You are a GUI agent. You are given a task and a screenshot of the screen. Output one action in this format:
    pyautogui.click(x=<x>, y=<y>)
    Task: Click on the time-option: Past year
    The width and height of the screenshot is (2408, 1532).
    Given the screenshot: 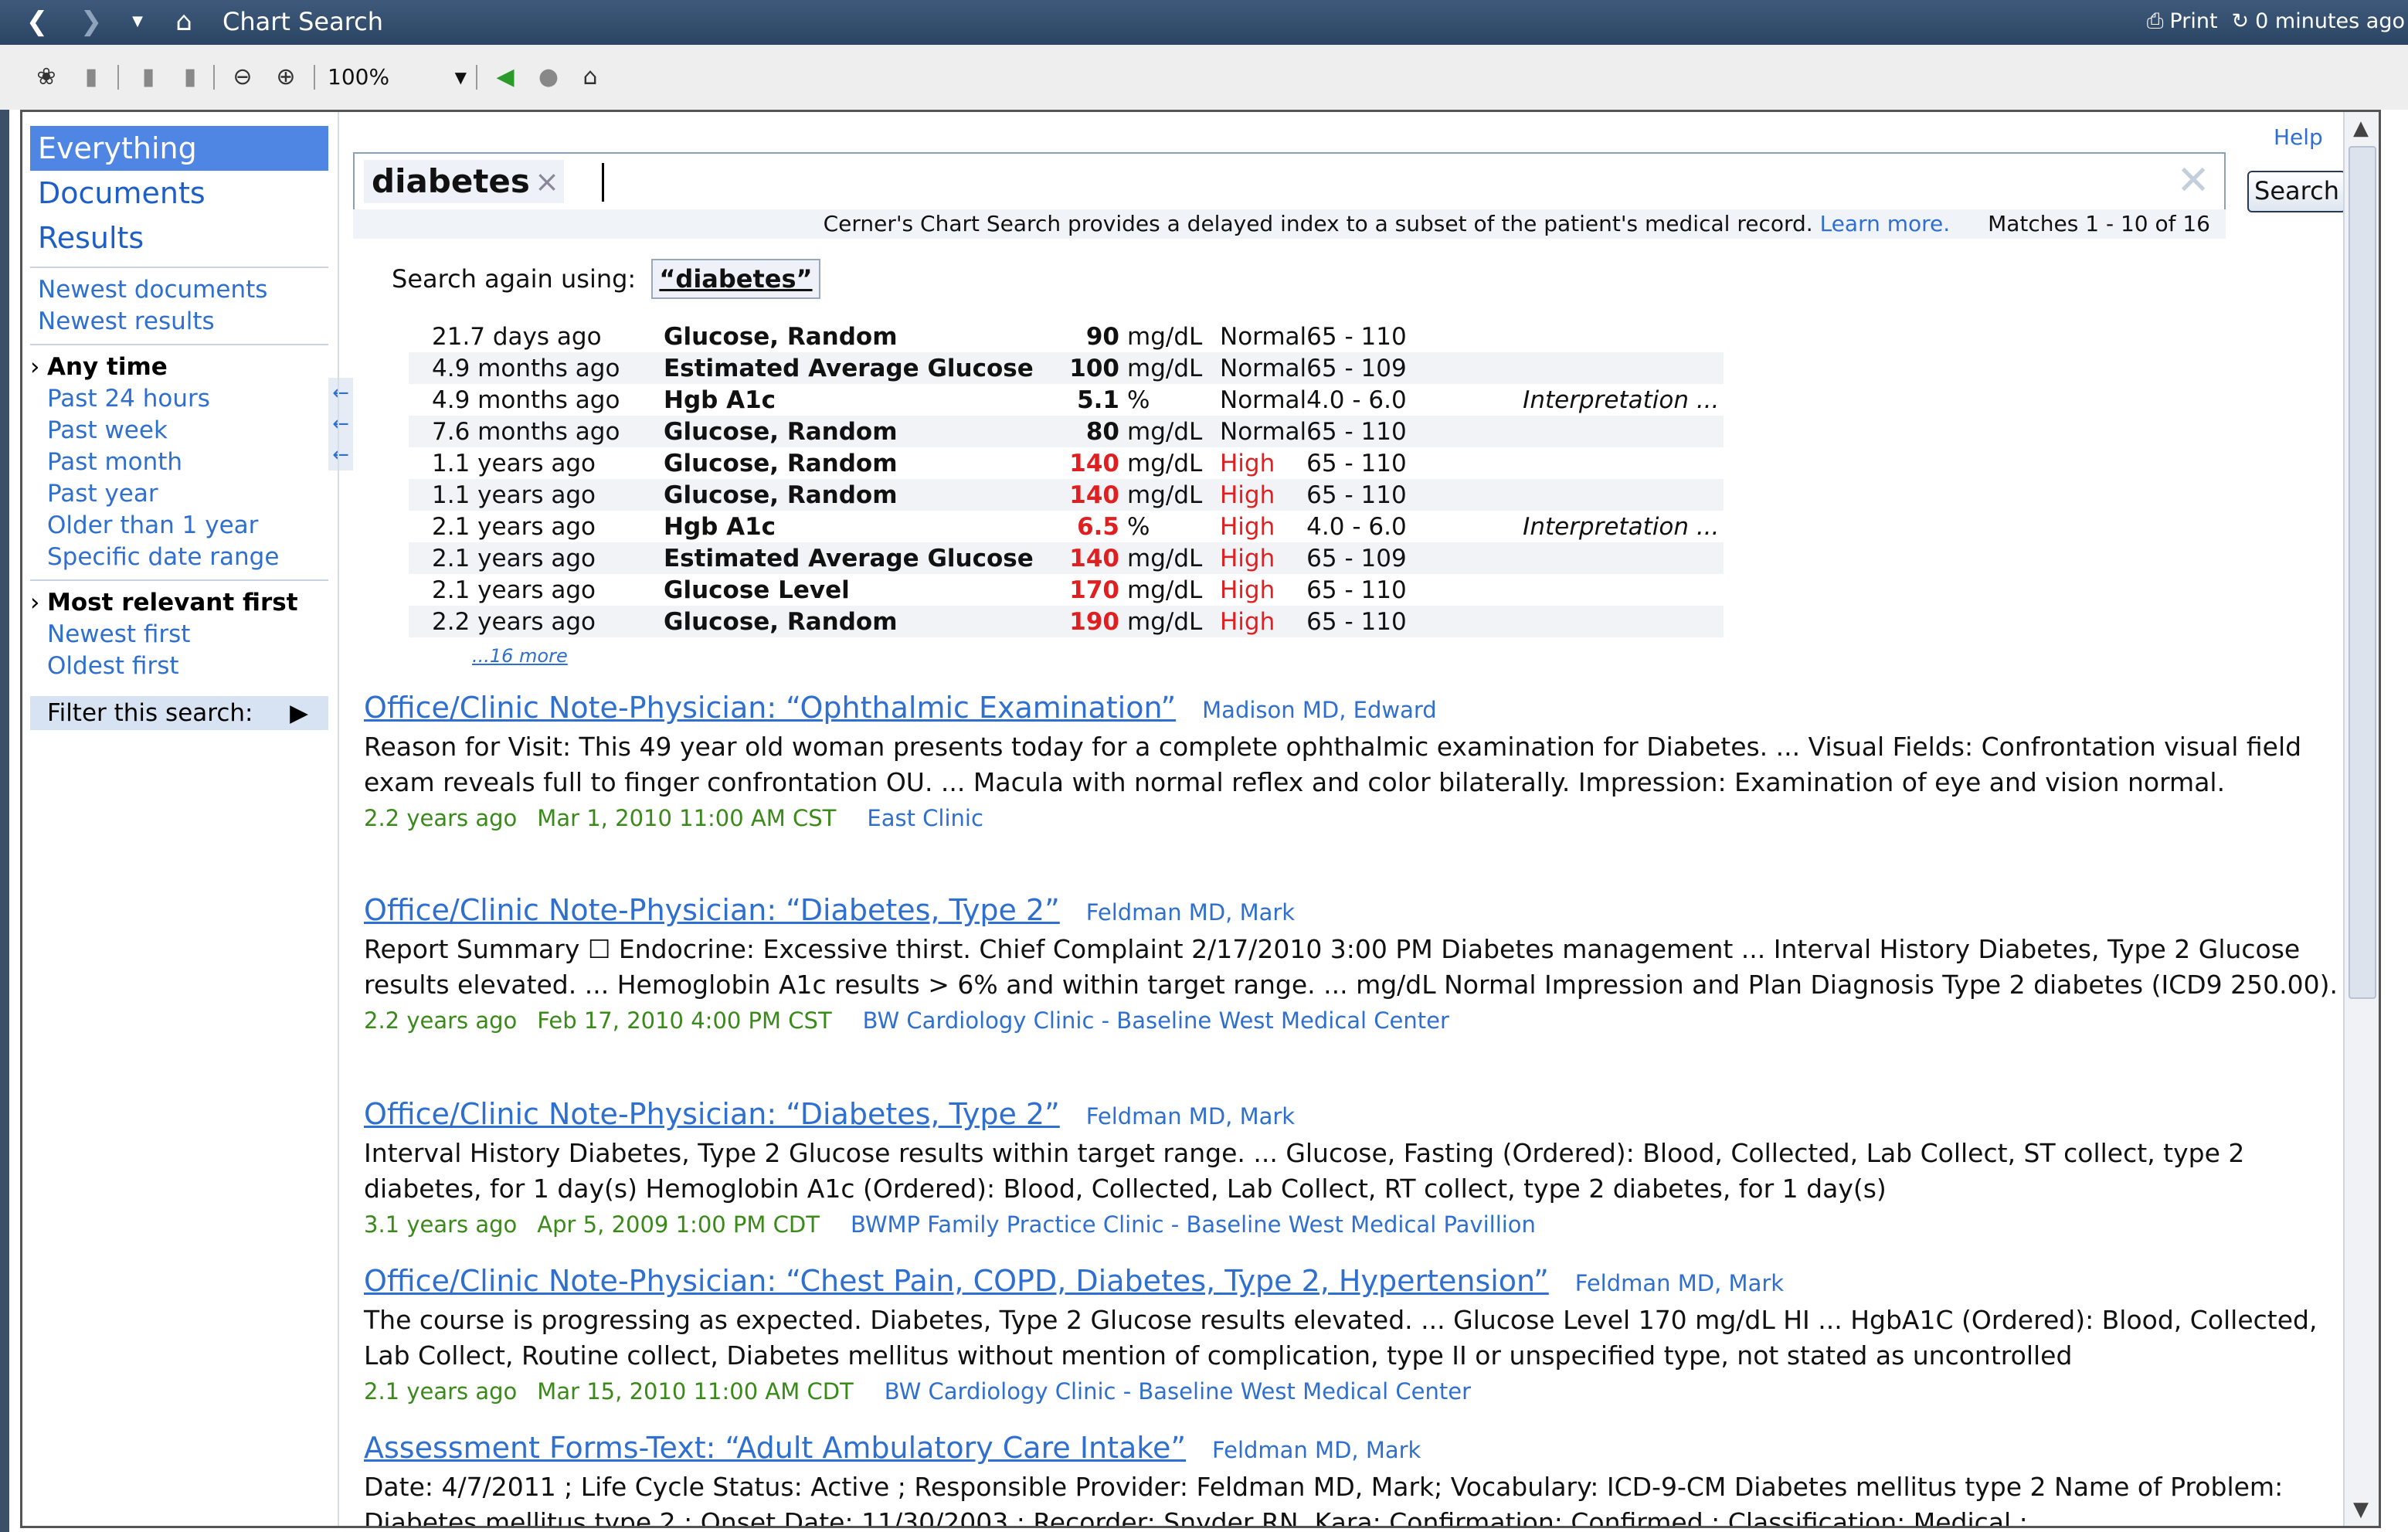 What is the action you would take?
    pyautogui.click(x=179, y=494)
    